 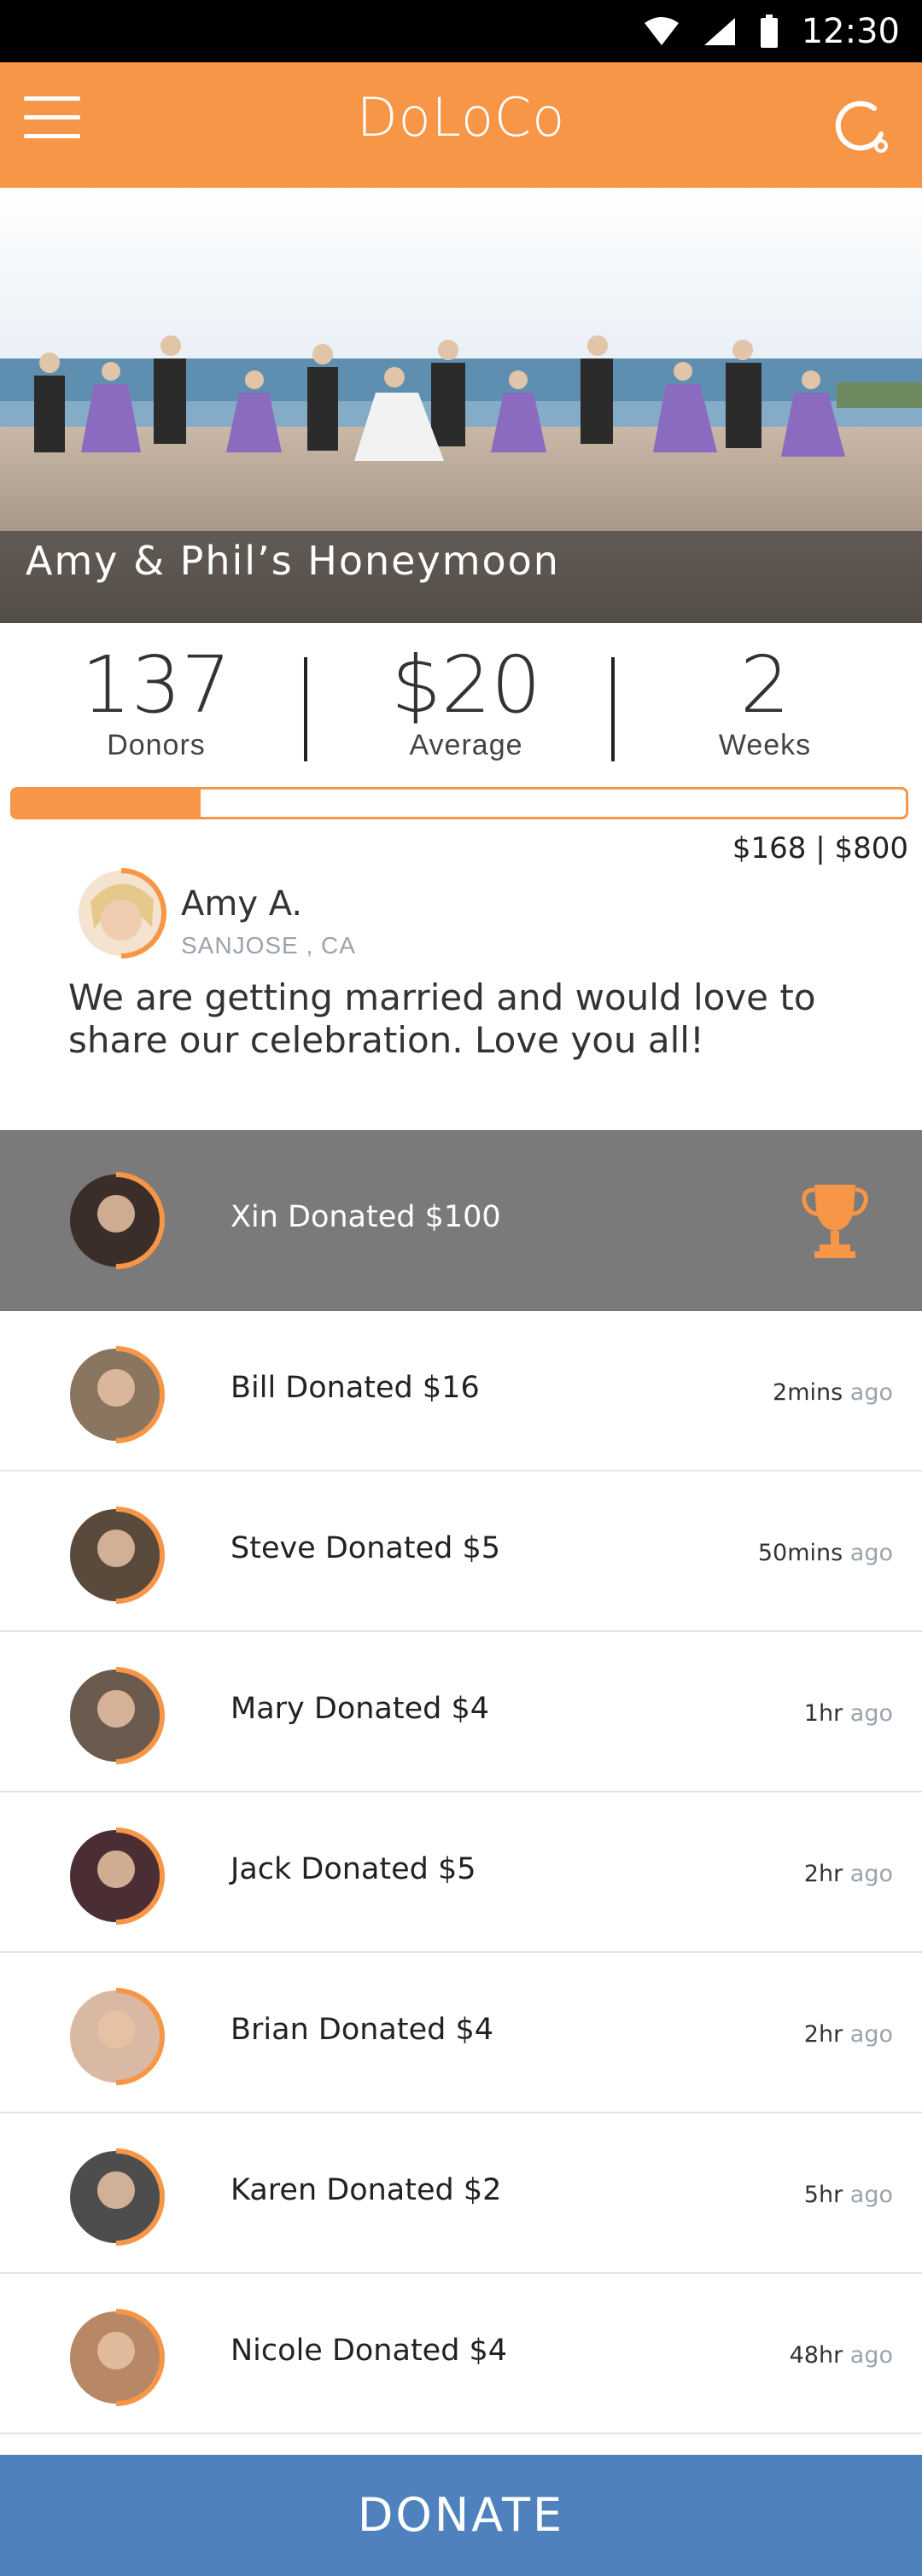 What do you see at coordinates (461, 117) in the screenshot?
I see `app-title: DoLoCo` at bounding box center [461, 117].